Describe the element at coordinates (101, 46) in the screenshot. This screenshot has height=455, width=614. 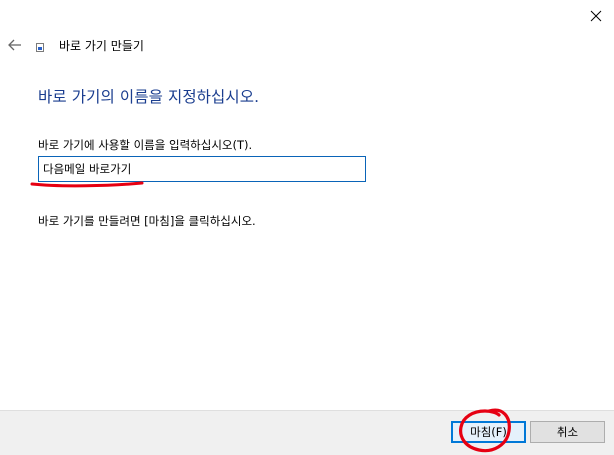
I see `wizard-title: 바로 가기 만들기` at that location.